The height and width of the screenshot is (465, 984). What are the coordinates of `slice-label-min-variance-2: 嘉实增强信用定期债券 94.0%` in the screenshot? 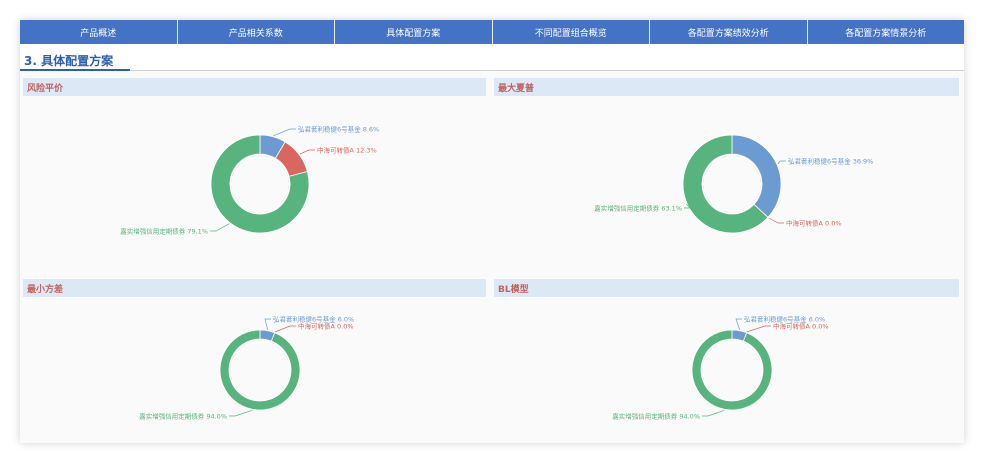 It's located at (183, 415).